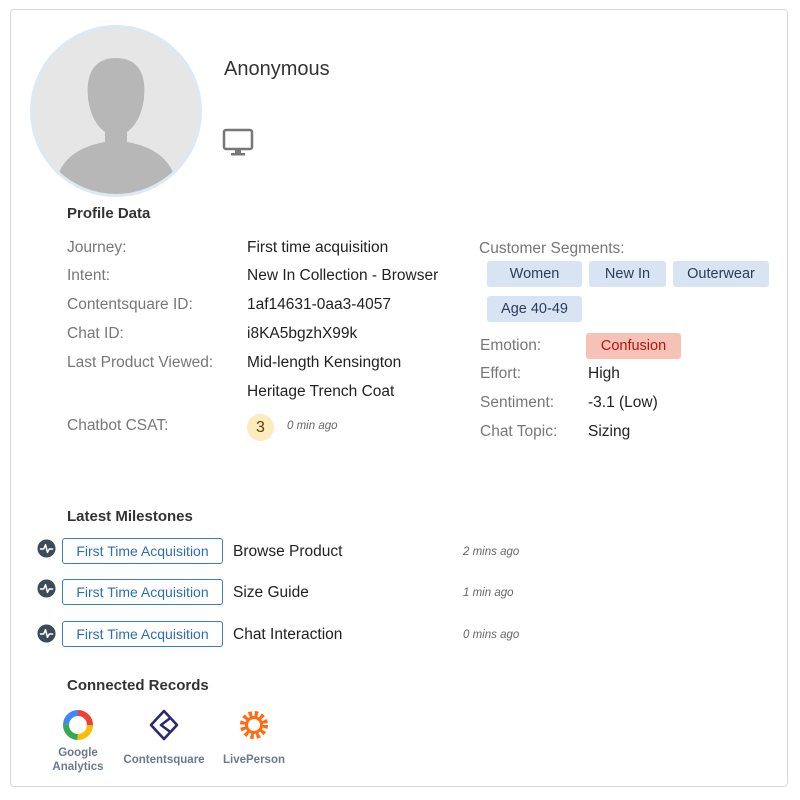  What do you see at coordinates (78, 767) in the screenshot?
I see `record-label: Analytics` at bounding box center [78, 767].